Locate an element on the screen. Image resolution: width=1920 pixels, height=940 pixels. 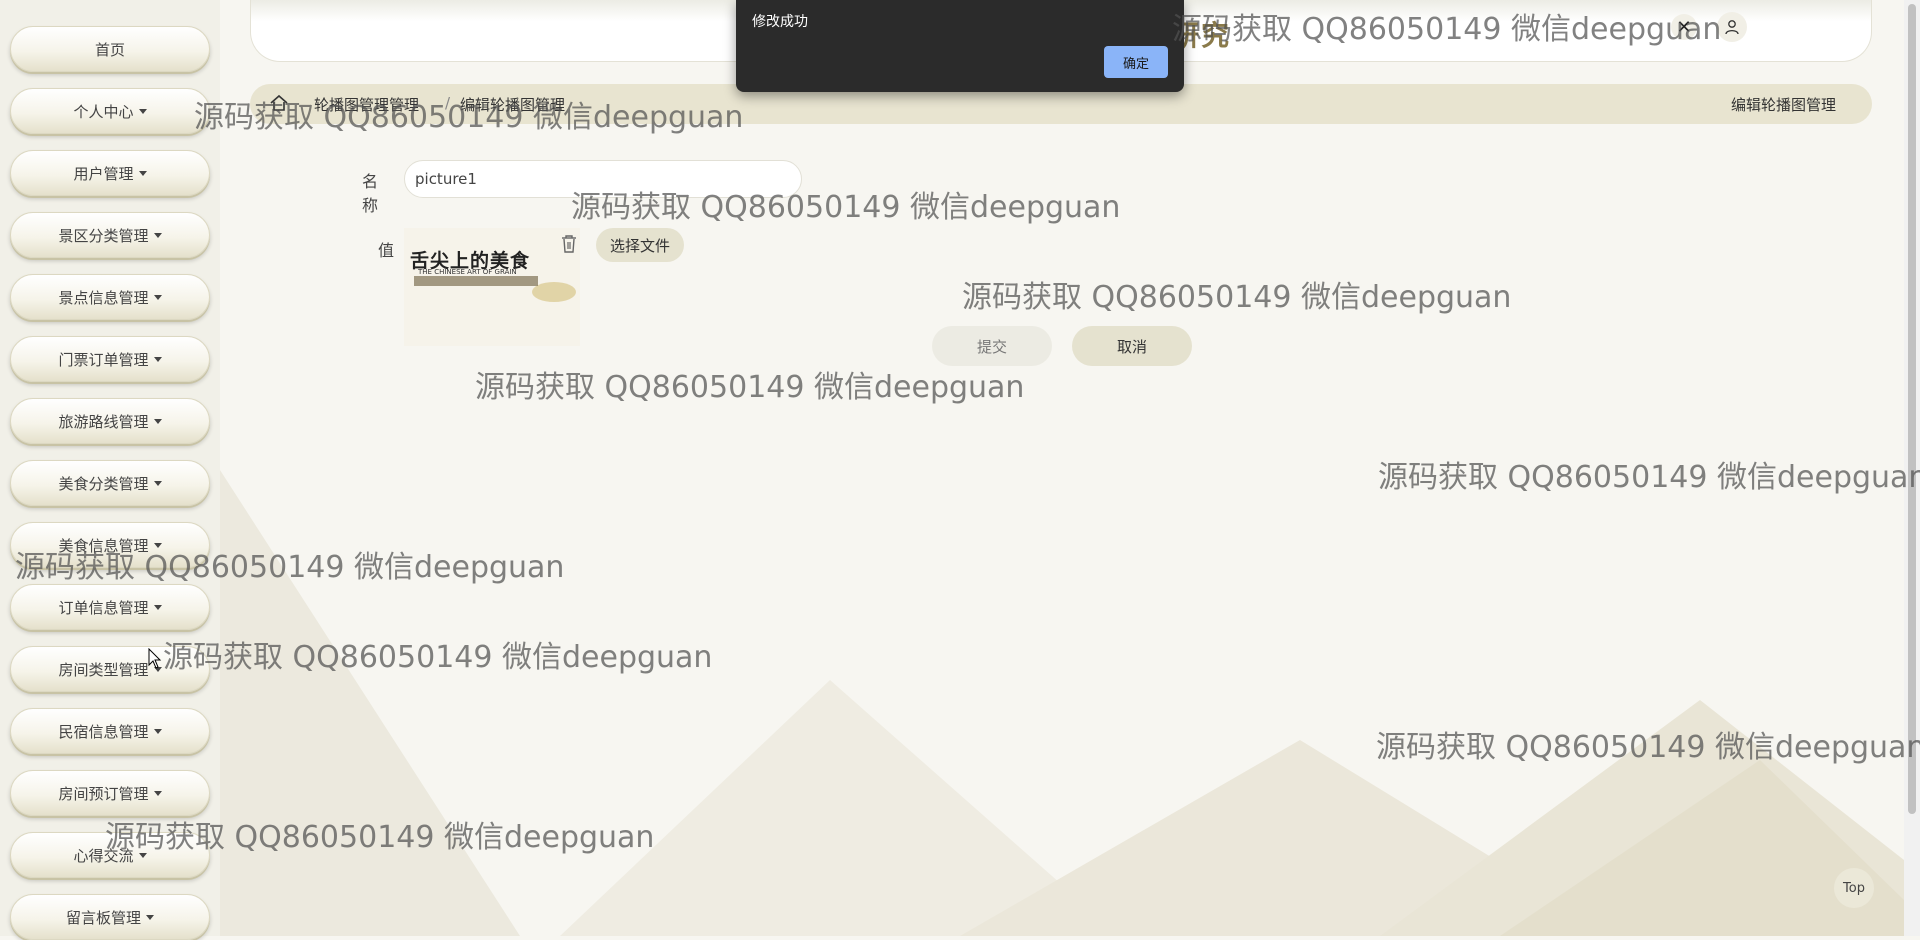
sidebar-item: 房间预订管理 is located at coordinates (110, 793).